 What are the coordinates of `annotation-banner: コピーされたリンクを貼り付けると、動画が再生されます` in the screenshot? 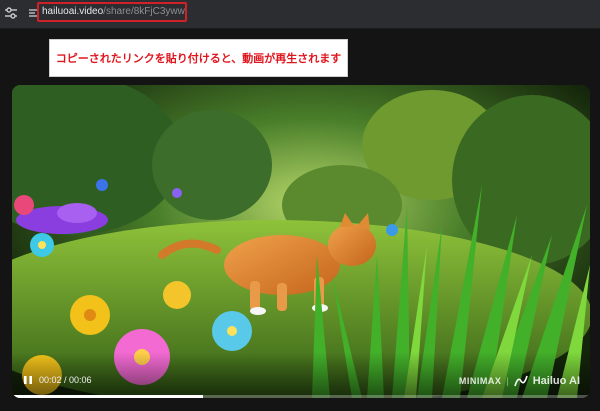 It's located at (198, 58).